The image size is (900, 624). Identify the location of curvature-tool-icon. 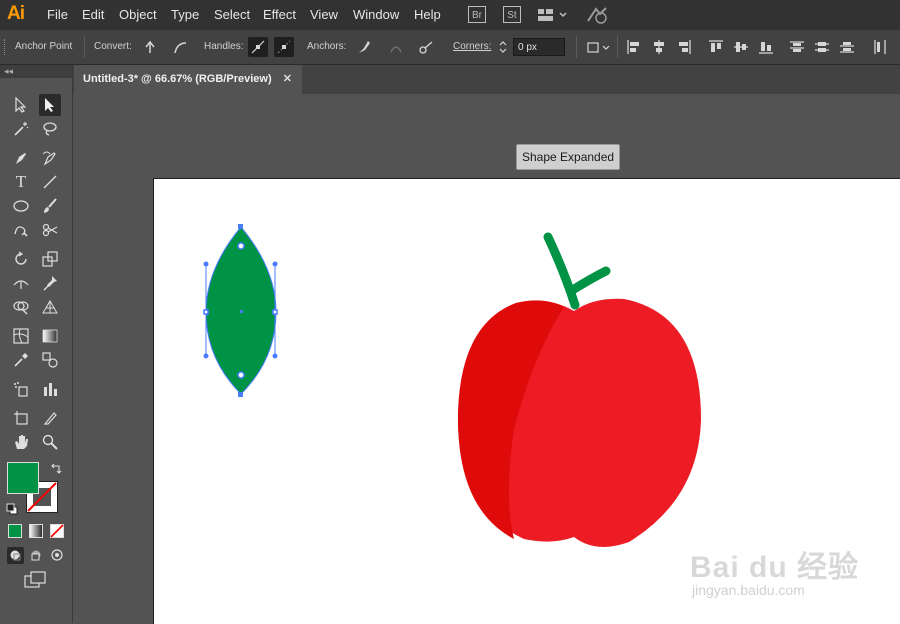
(50, 158).